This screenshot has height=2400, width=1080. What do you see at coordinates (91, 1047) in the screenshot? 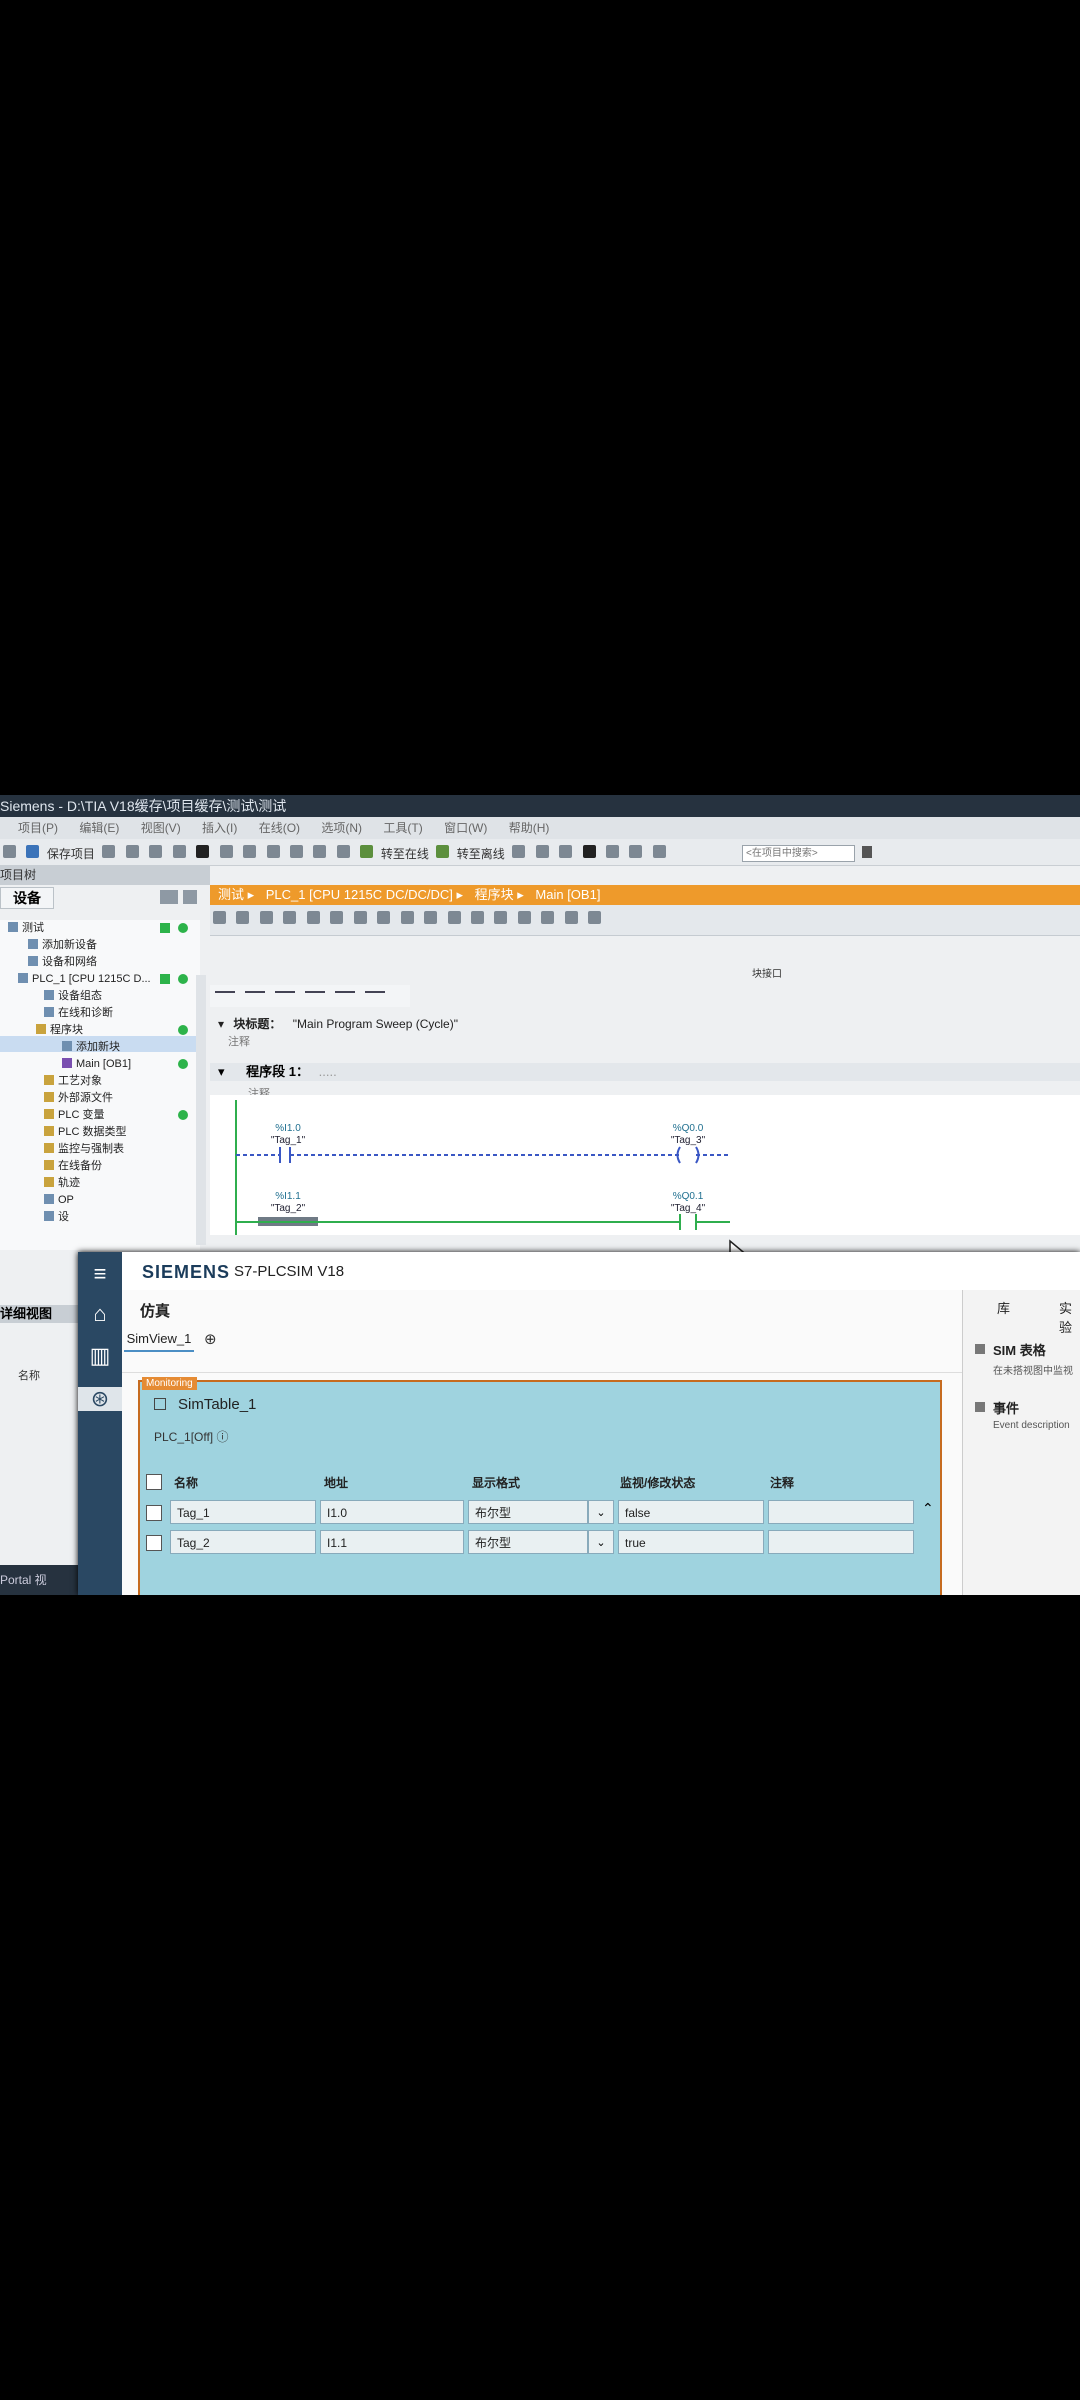
I see `tree-item-add-block: 添加新块` at bounding box center [91, 1047].